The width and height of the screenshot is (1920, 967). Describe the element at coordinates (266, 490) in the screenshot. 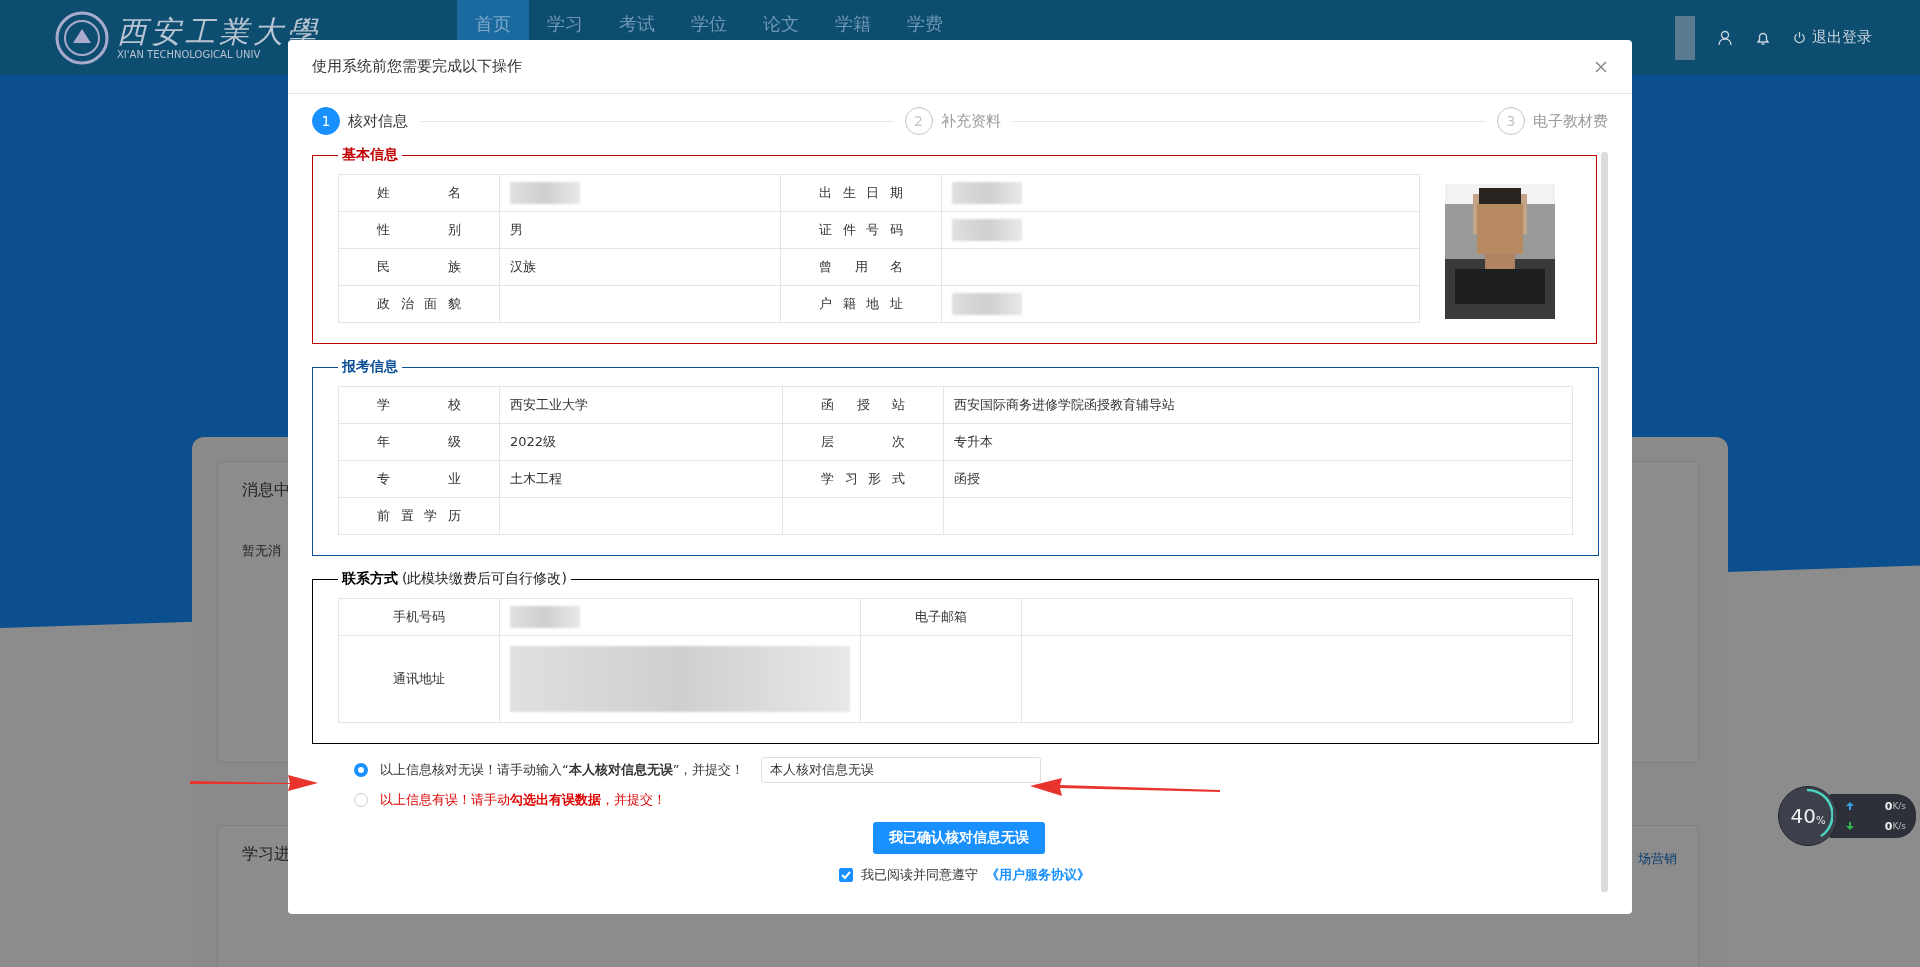

I see `card-title: 消息中` at that location.